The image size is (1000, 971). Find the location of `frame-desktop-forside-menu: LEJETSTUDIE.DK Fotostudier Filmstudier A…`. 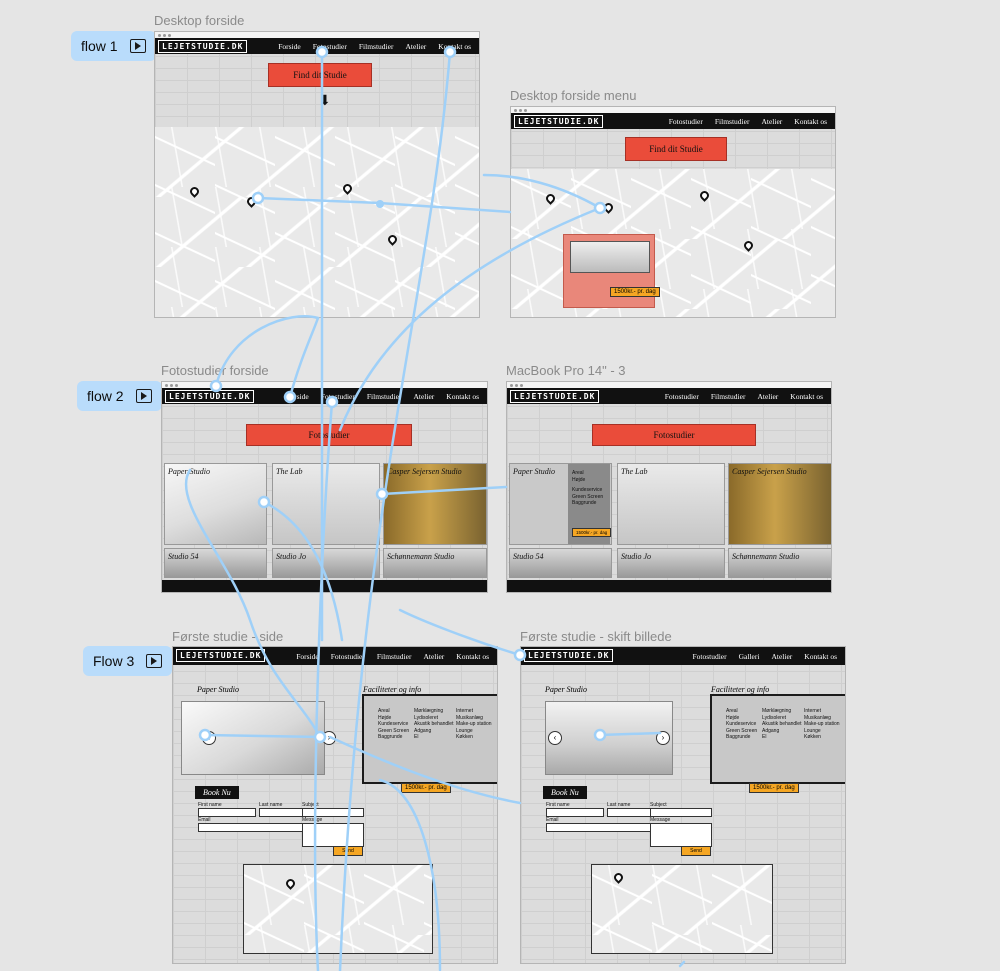

frame-desktop-forside-menu: LEJETSTUDIE.DK Fotostudier Filmstudier A… is located at coordinates (673, 212).